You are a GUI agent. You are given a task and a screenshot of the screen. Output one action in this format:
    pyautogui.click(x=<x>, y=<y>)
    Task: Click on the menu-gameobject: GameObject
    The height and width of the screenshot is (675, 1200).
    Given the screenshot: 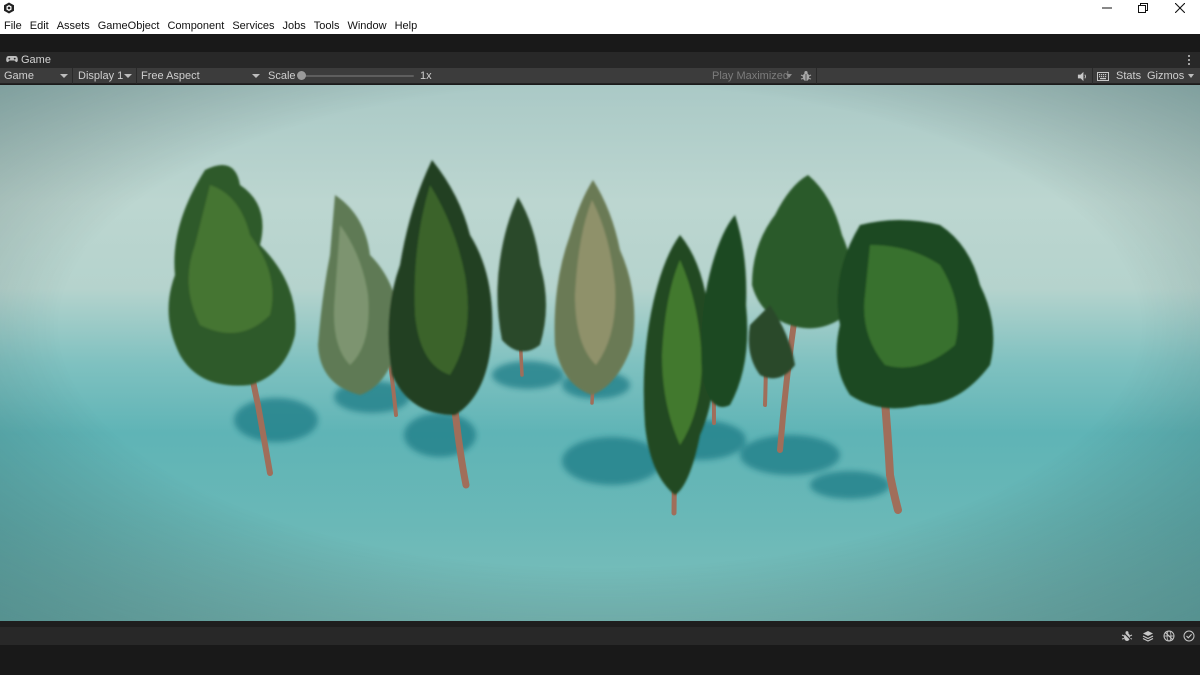 What is the action you would take?
    pyautogui.click(x=129, y=26)
    